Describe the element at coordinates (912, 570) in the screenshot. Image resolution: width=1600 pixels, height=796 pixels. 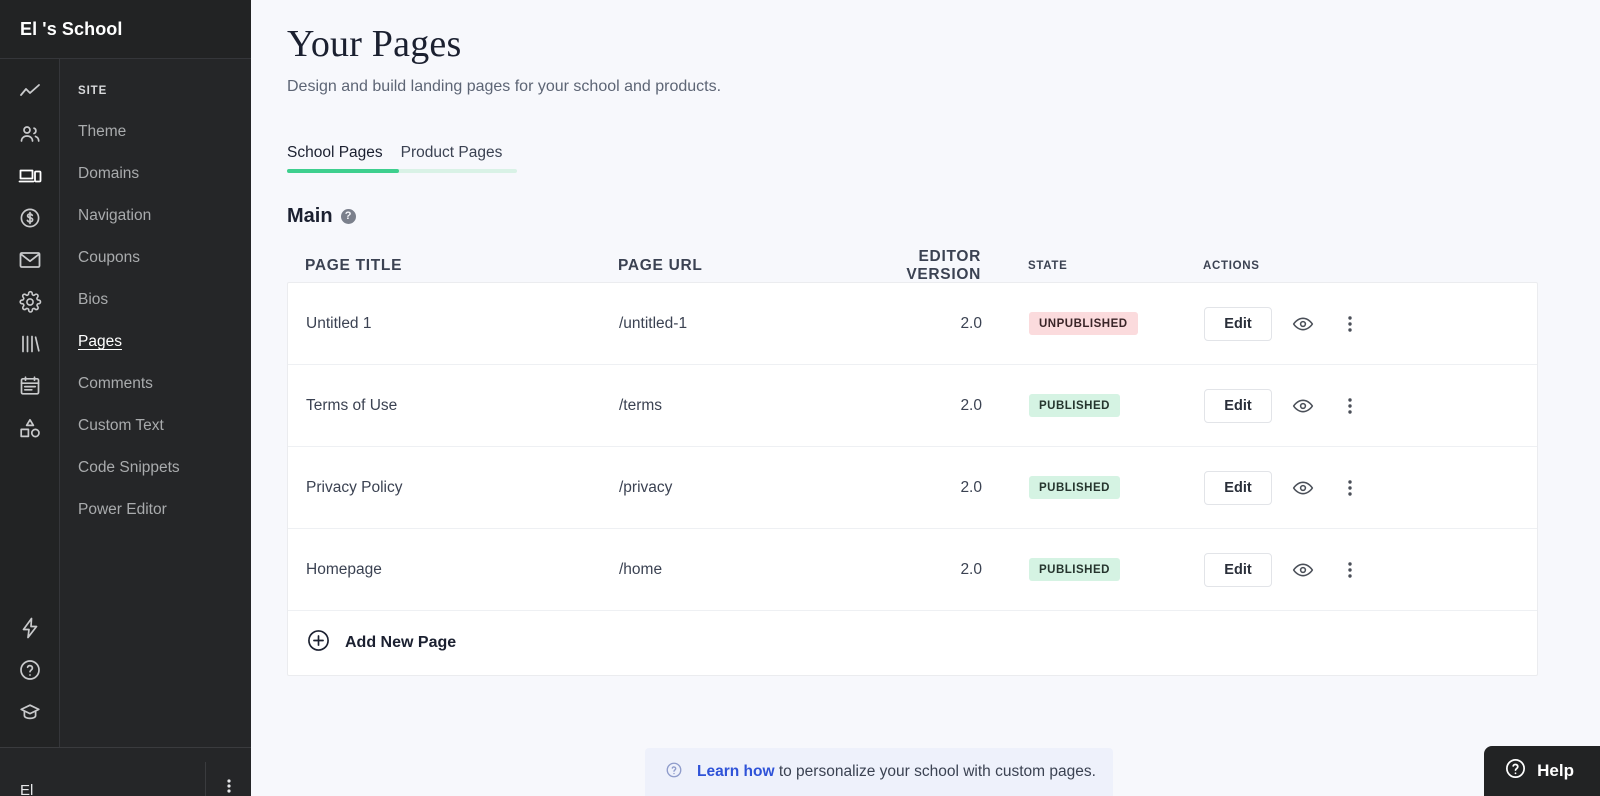
I see `table-row: Homepage /home 2.0 PUBLISHED Edit` at that location.